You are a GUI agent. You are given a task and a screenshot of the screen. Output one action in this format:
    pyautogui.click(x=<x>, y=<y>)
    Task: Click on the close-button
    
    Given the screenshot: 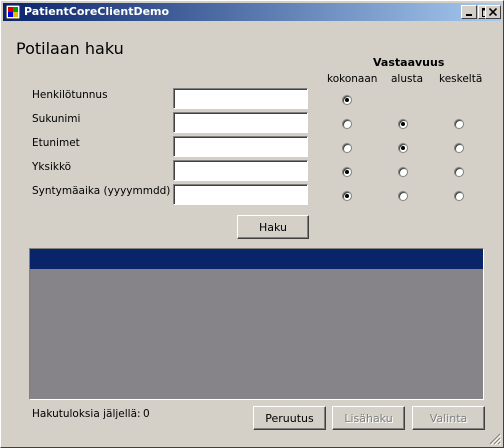 What is the action you would take?
    pyautogui.click(x=493, y=12)
    